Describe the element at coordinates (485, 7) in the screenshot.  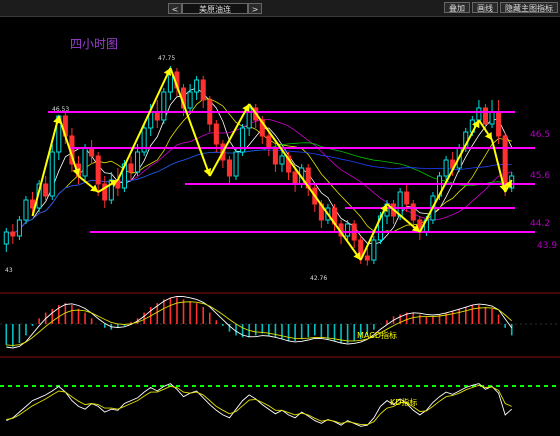
I see `draw-line-button: 画线` at that location.